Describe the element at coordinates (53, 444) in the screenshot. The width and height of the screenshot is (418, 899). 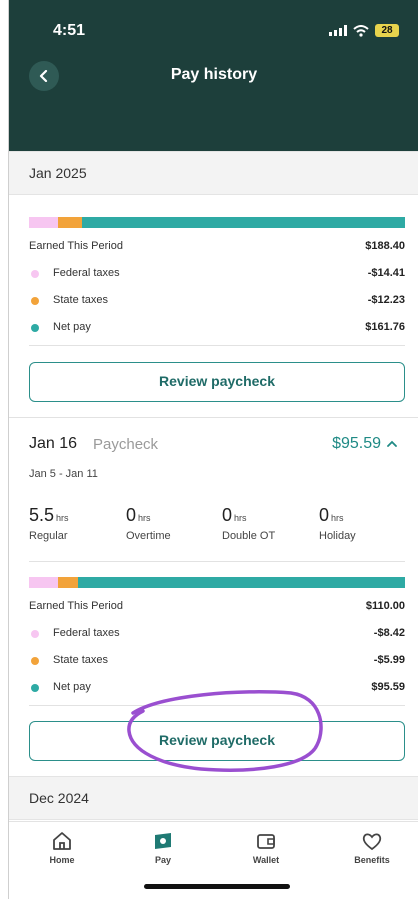
I see `paycheck-date: Jan 16` at that location.